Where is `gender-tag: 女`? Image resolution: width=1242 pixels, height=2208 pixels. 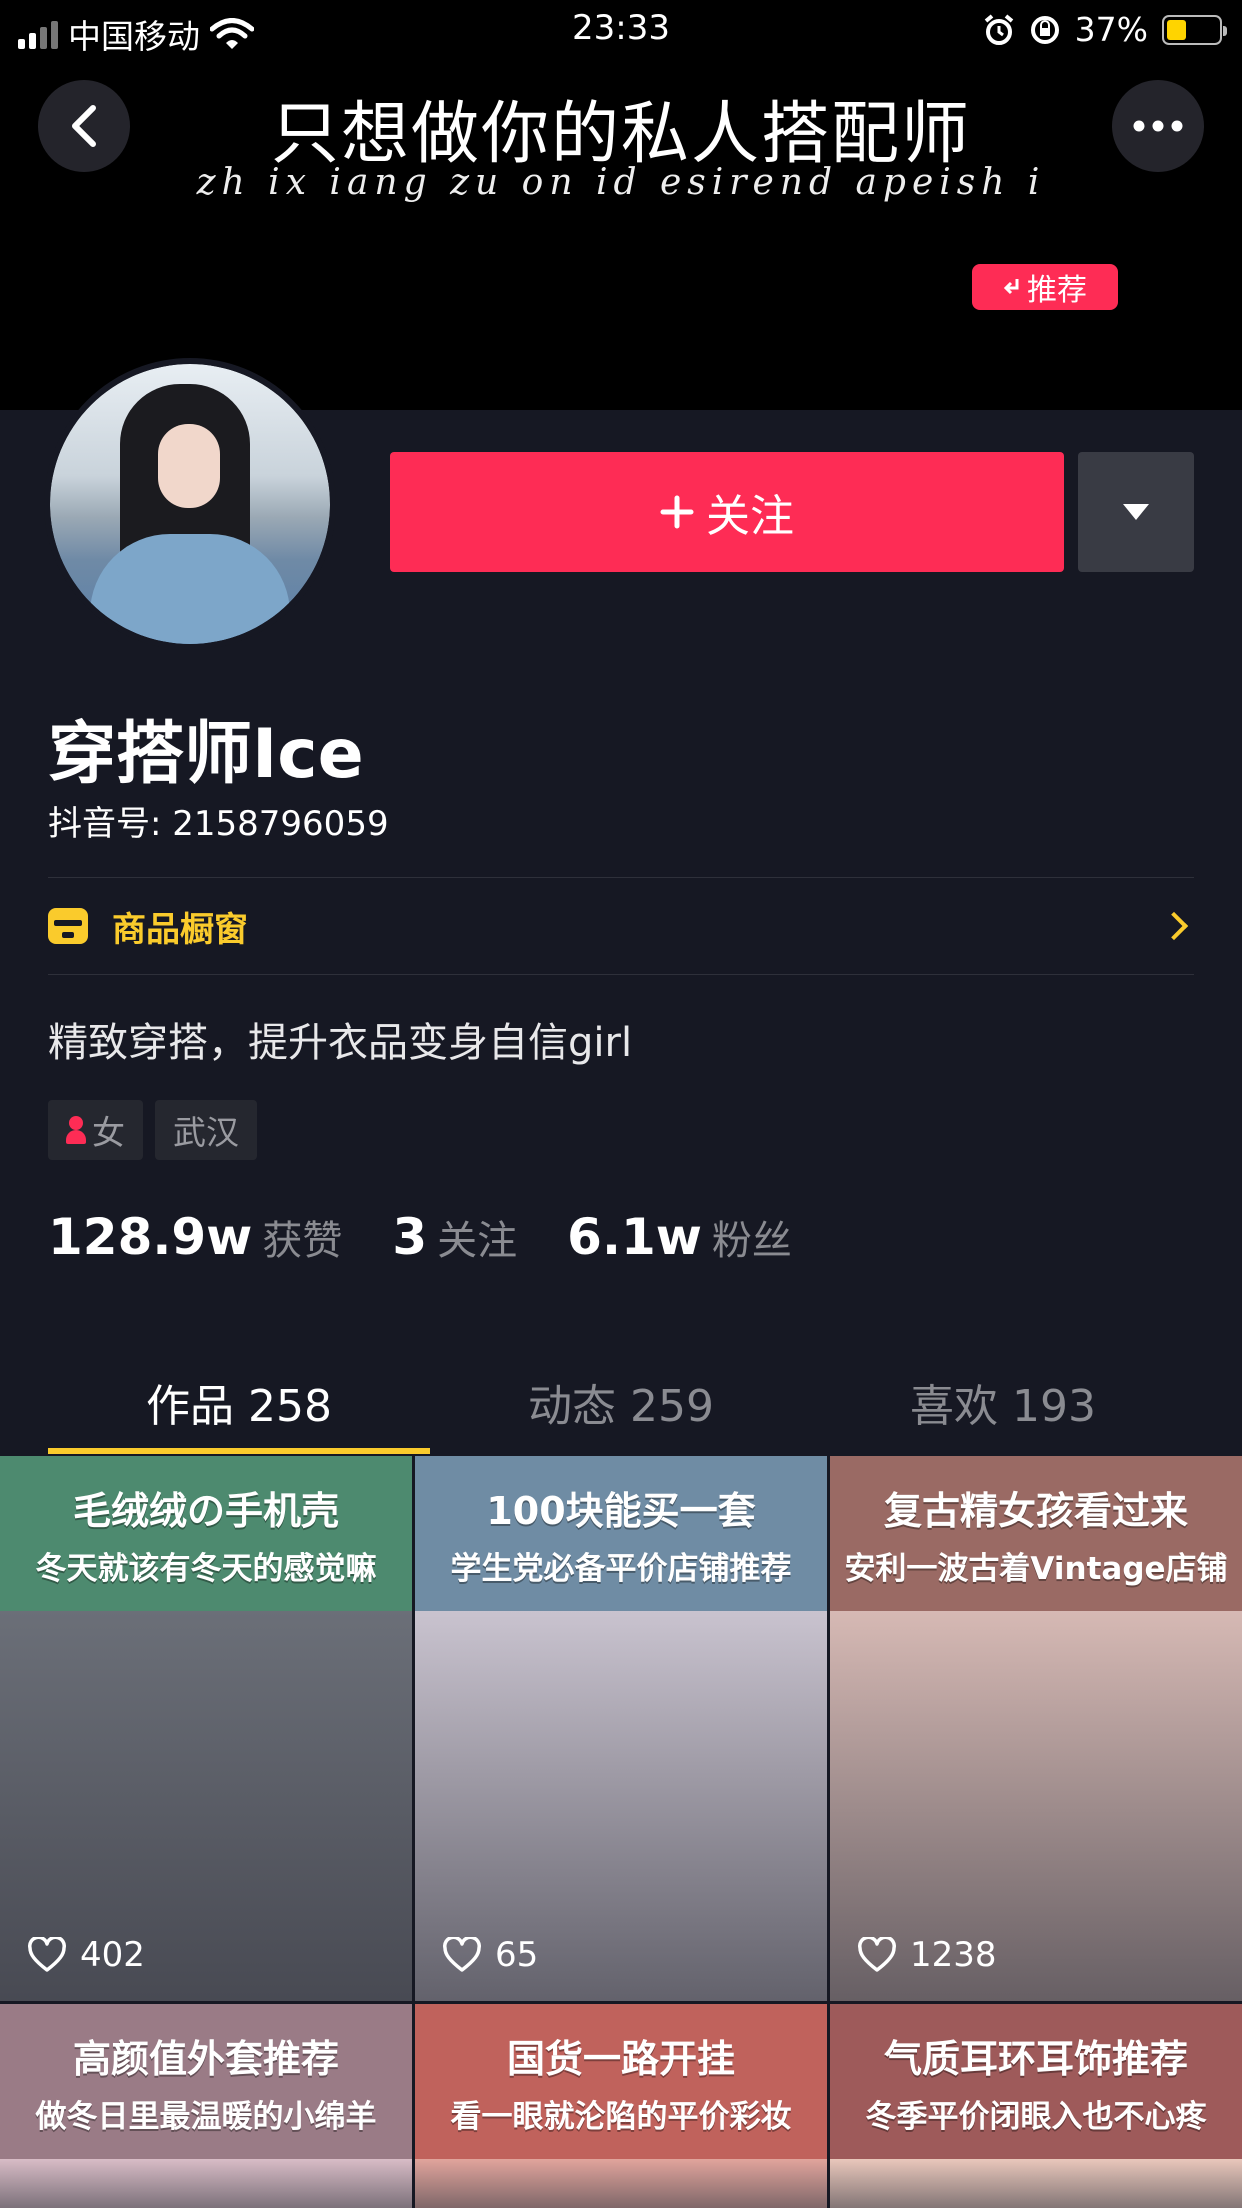 gender-tag: 女 is located at coordinates (95, 1130).